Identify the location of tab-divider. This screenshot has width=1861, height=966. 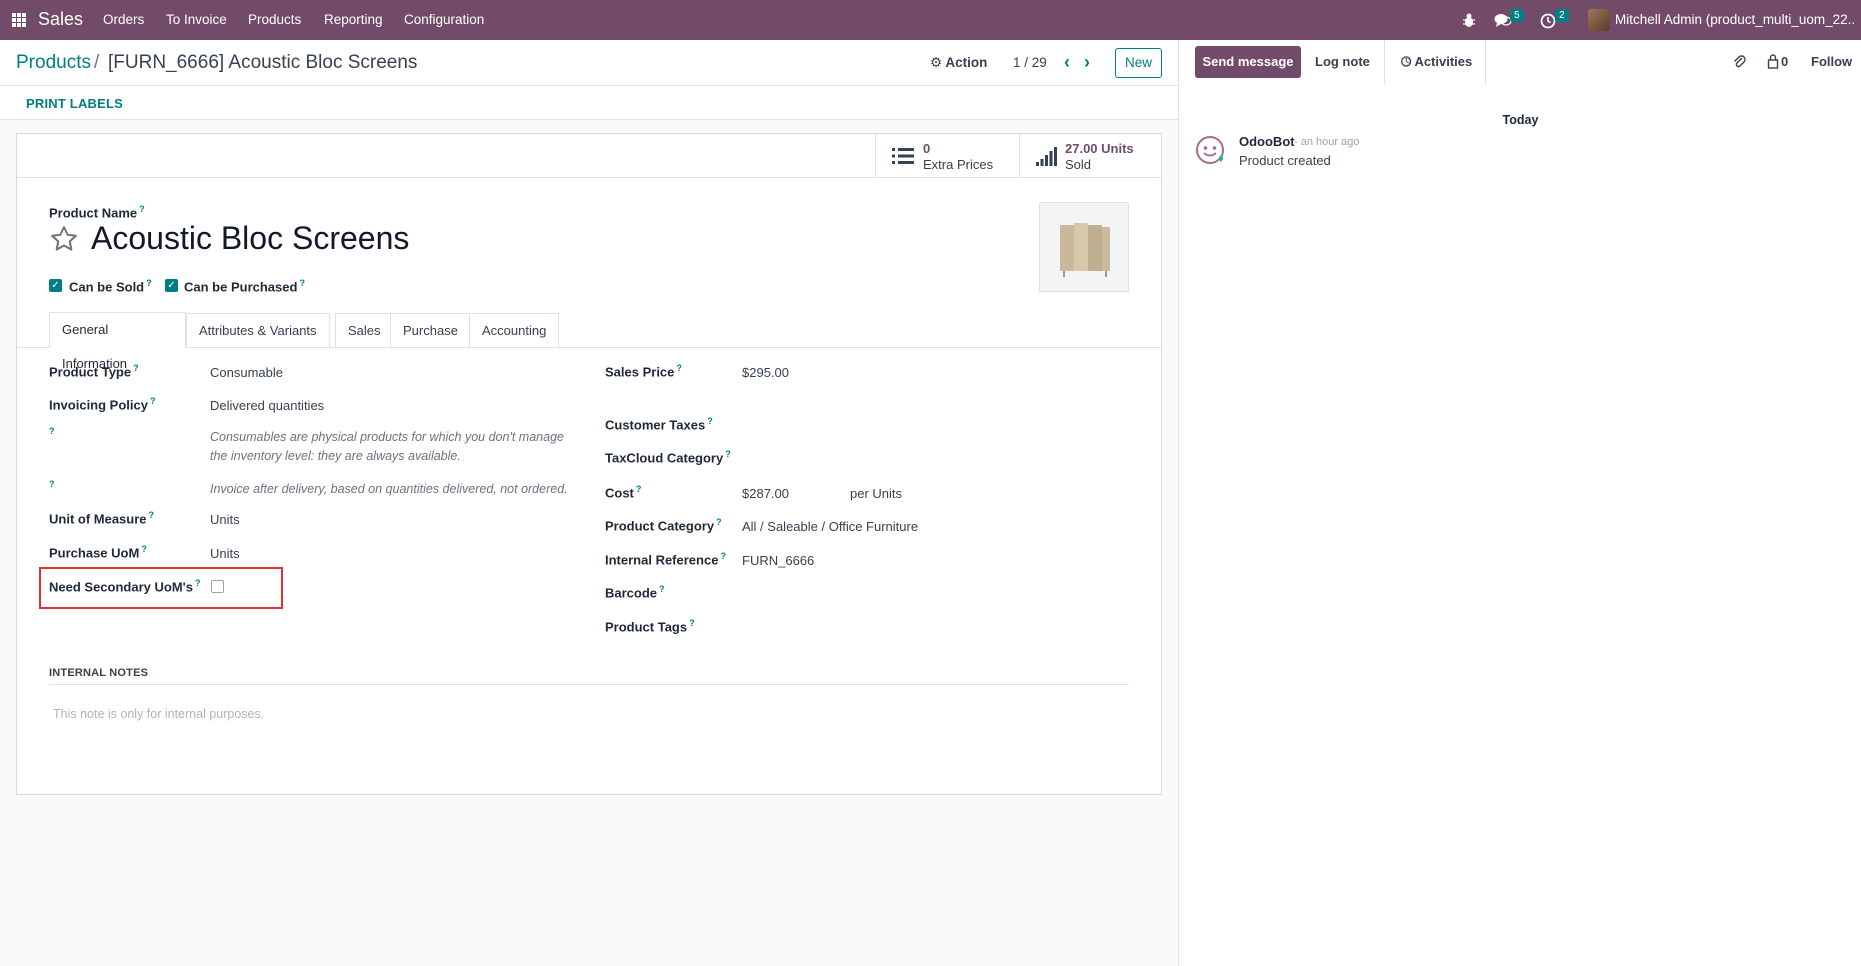
(589, 347).